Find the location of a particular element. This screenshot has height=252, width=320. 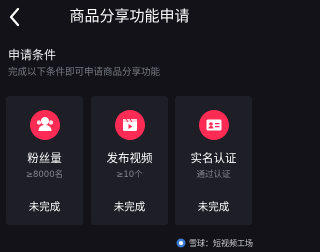

card-requirement: 通过认证 is located at coordinates (213, 175).